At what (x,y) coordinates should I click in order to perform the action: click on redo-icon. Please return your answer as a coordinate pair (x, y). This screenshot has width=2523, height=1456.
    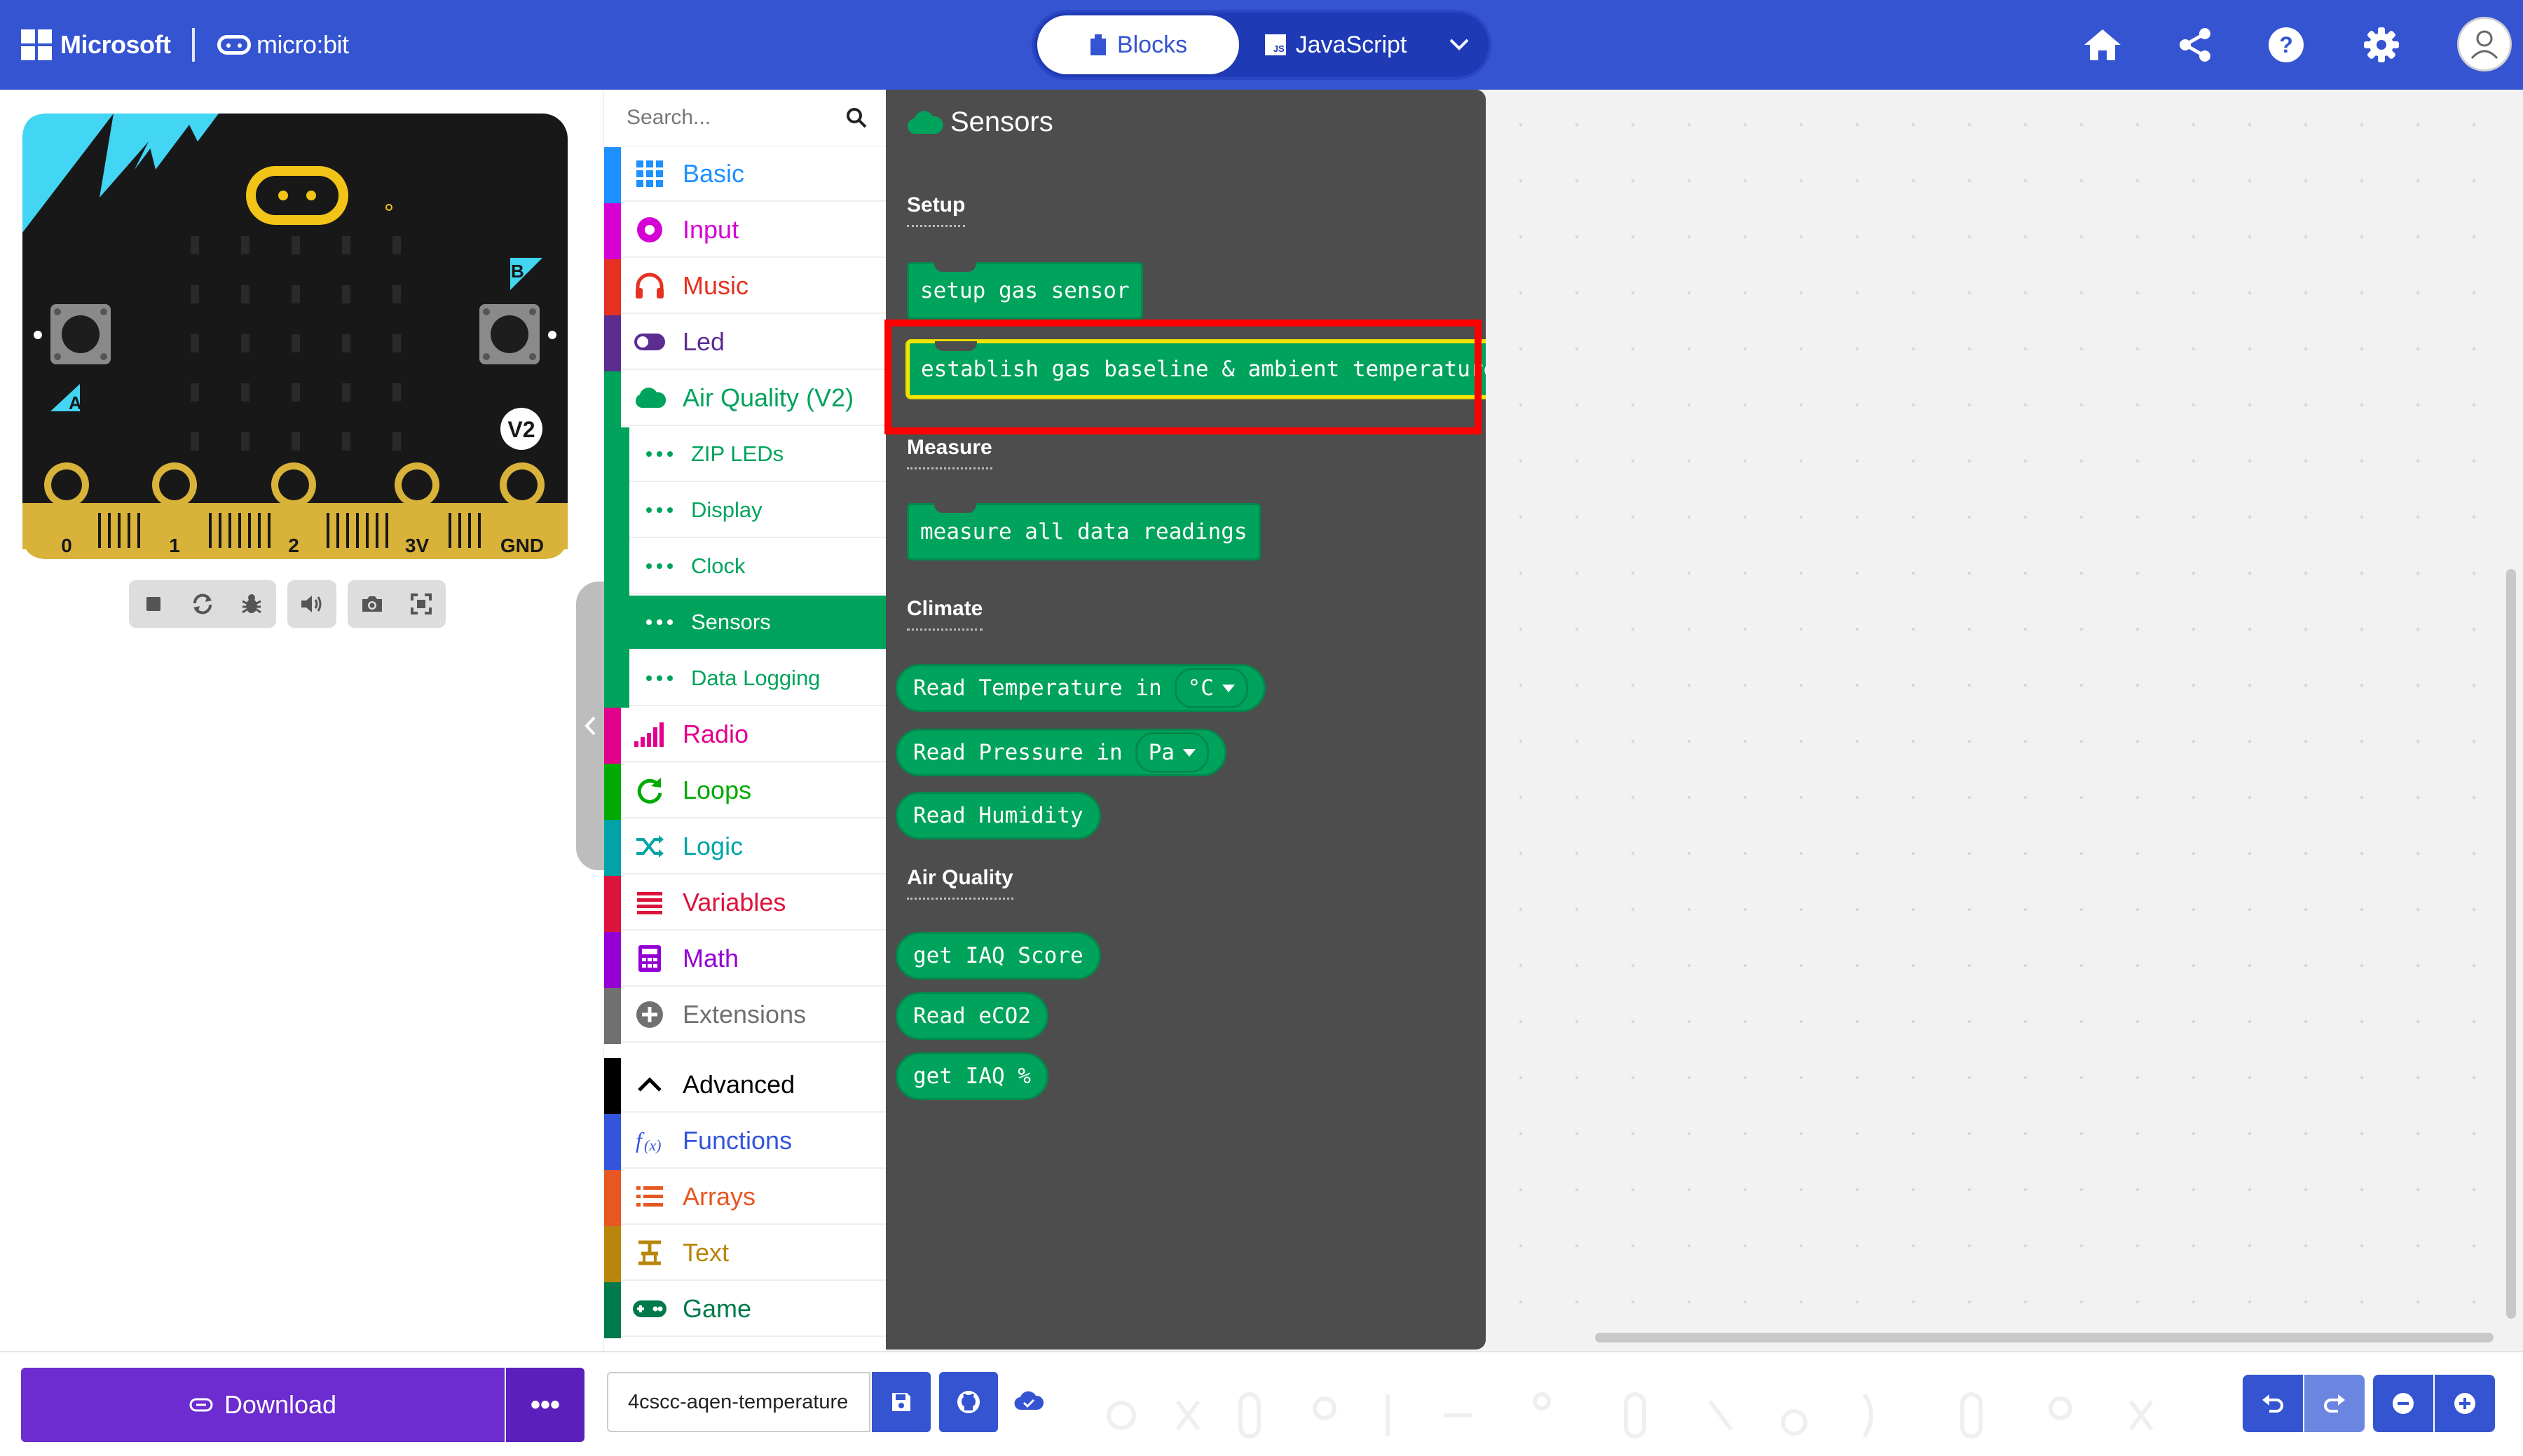
    Looking at the image, I should click on (2334, 1403).